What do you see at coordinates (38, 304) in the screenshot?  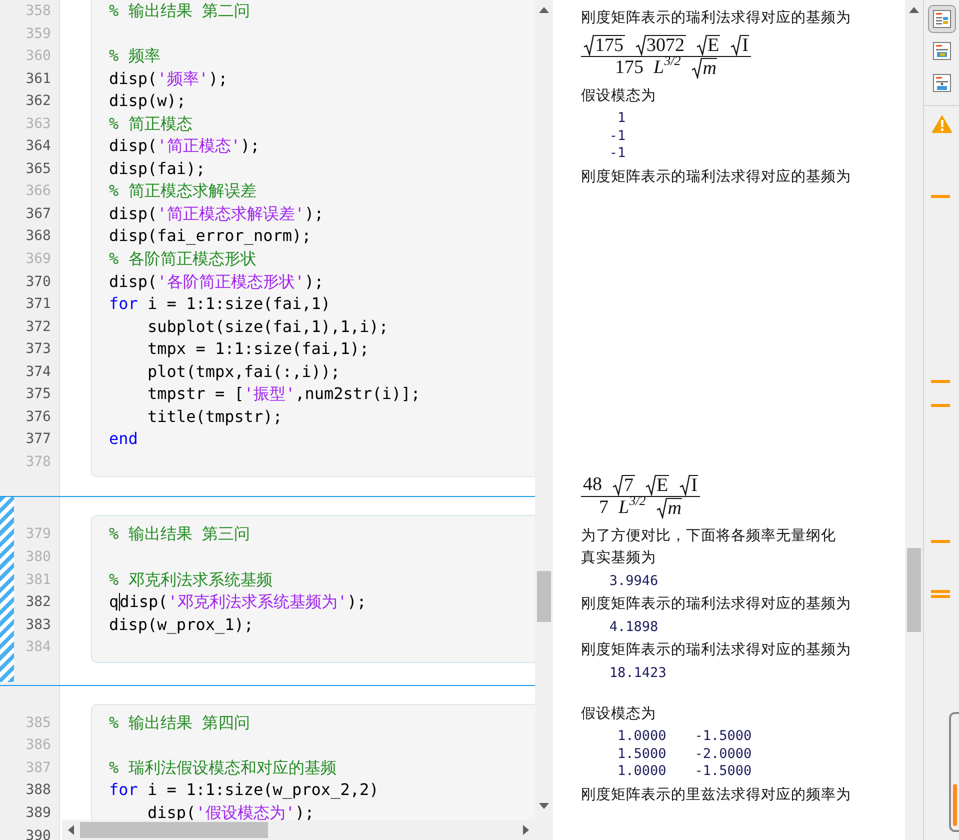 I see `line-number: 371` at bounding box center [38, 304].